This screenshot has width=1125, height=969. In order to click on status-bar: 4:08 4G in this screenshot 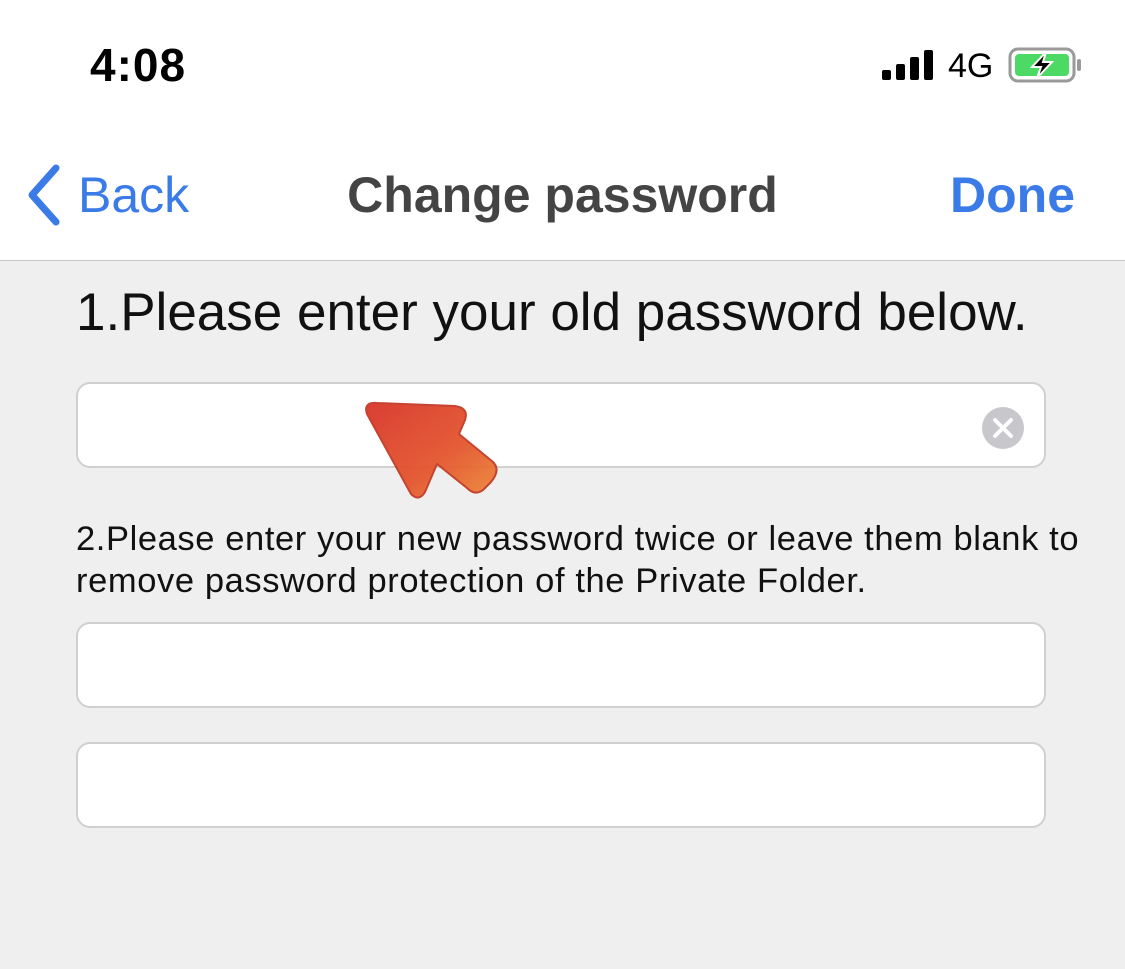, I will do `click(562, 65)`.